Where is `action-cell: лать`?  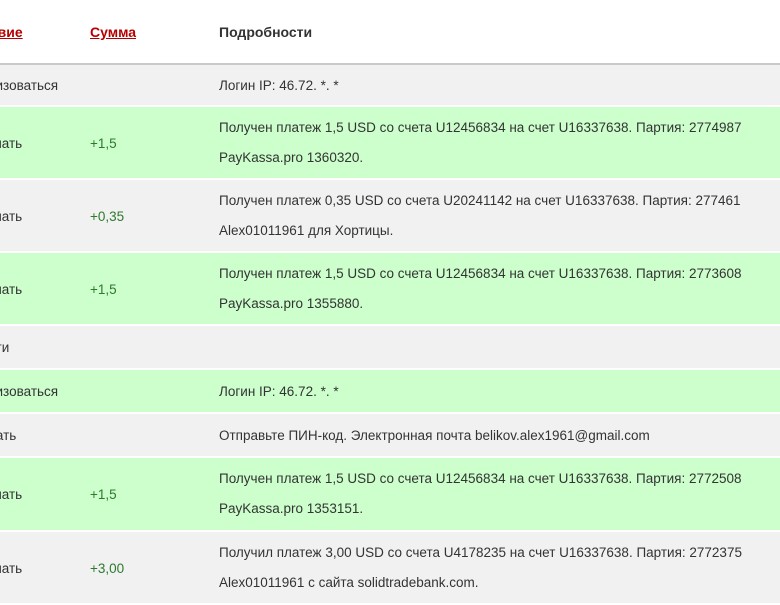
action-cell: лать is located at coordinates (8, 435).